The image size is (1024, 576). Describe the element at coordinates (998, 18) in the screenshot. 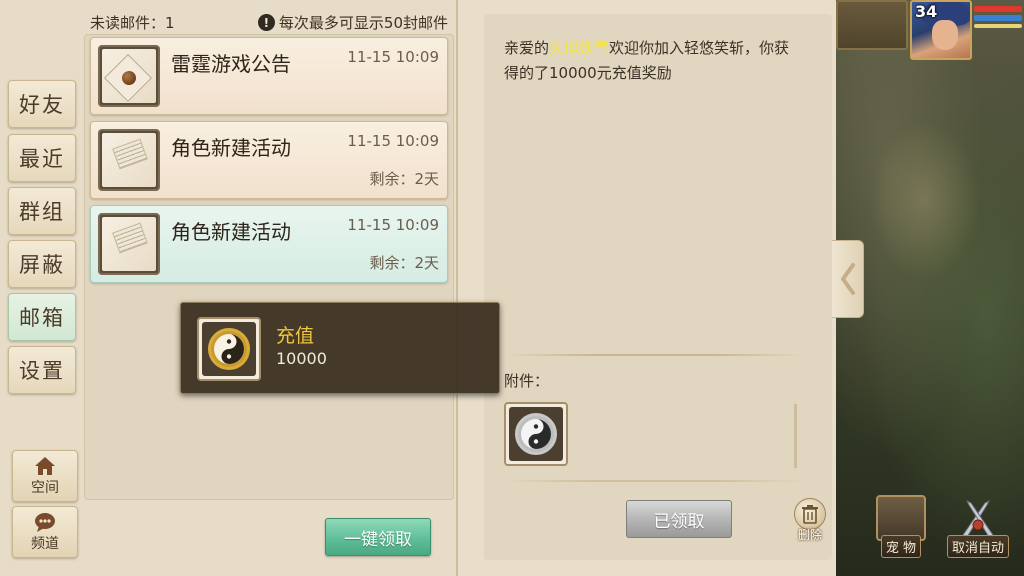

I see `mp-bar` at that location.